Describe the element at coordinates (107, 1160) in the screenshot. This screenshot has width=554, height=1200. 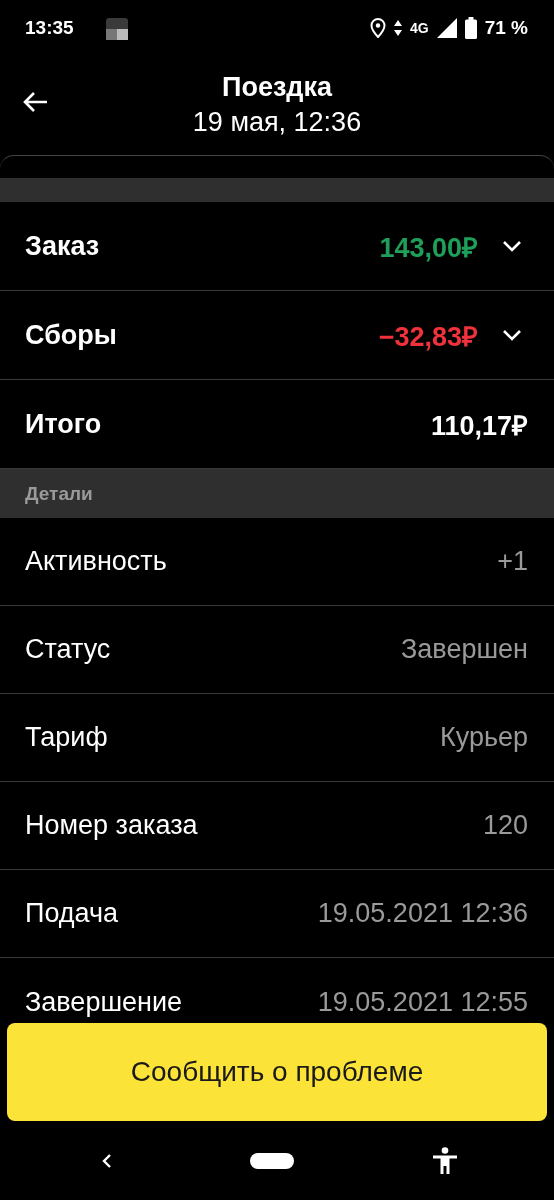
I see `nav-back-icon` at that location.